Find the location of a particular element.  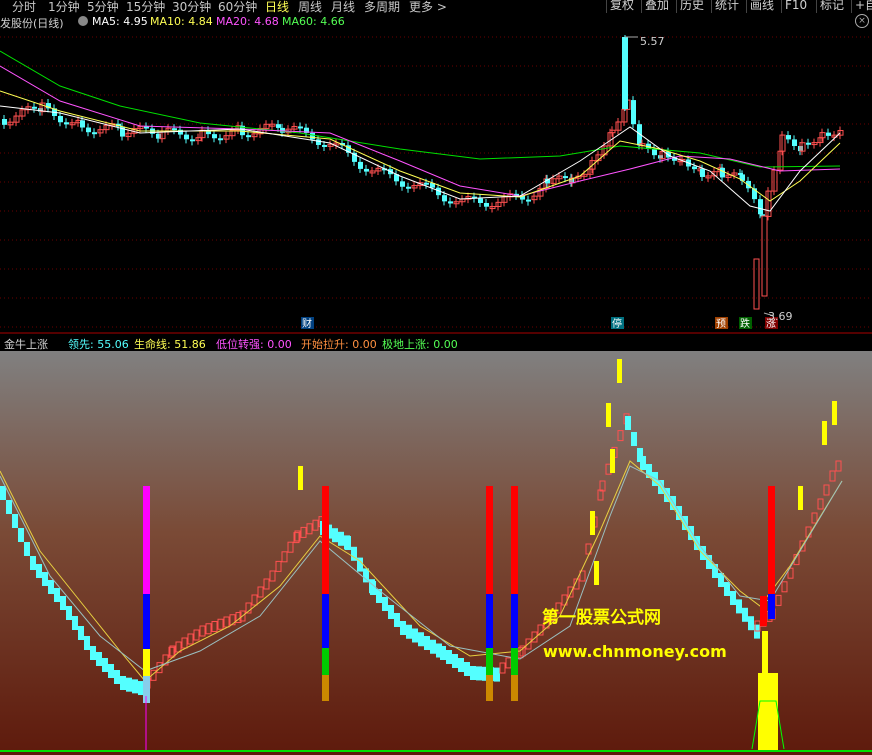

close-icon: × is located at coordinates (862, 21).